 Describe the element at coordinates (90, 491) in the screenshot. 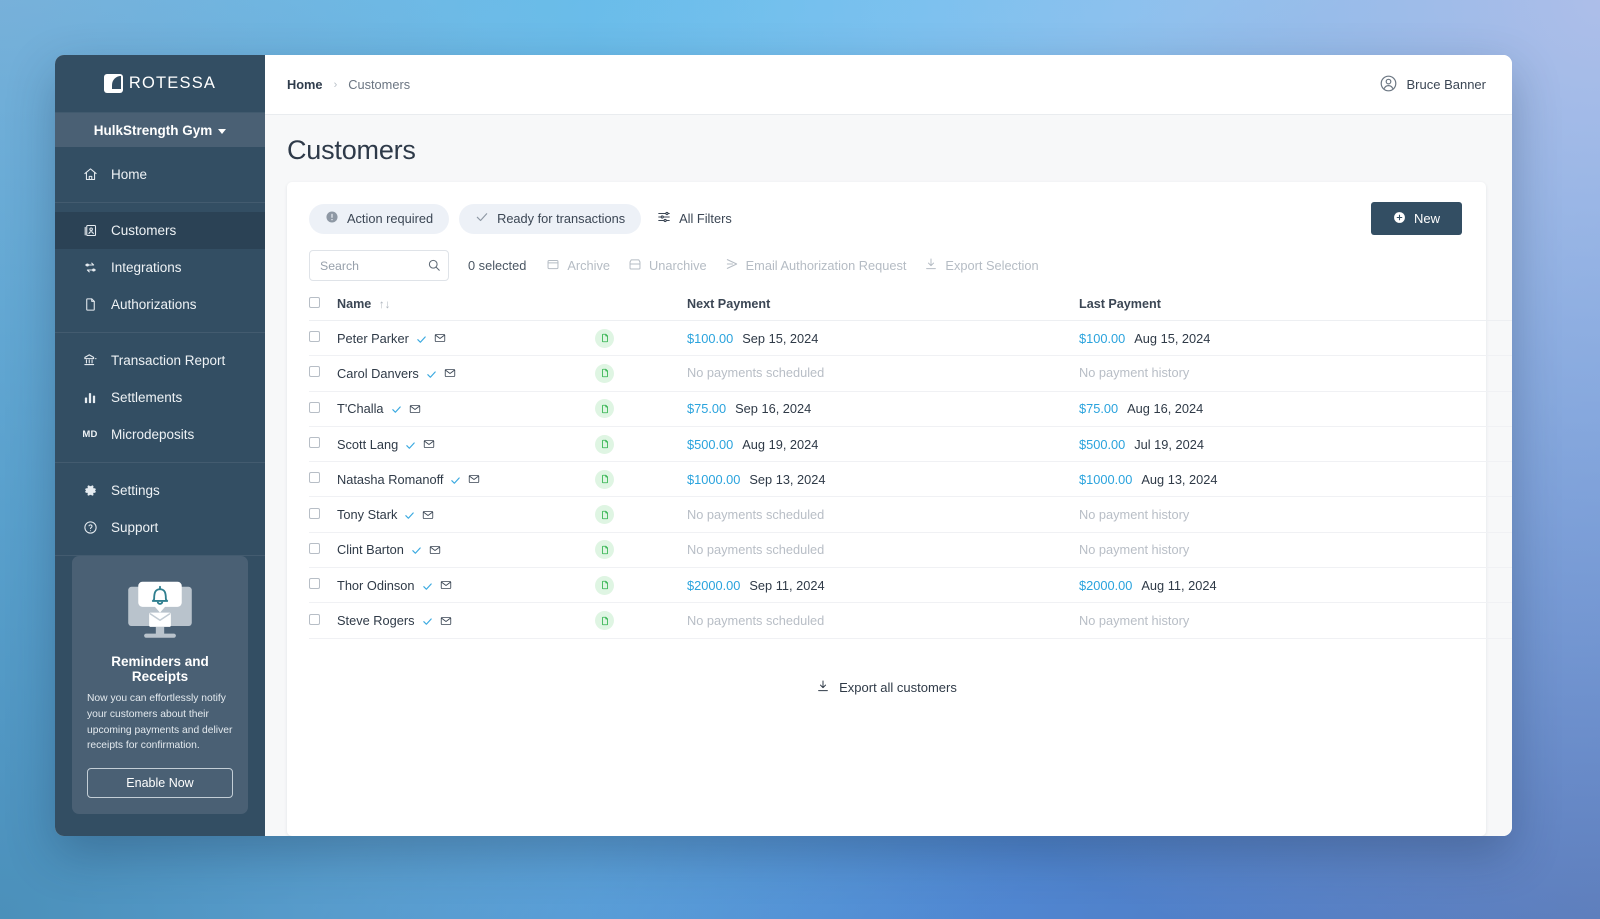

I see `gear-icon` at that location.